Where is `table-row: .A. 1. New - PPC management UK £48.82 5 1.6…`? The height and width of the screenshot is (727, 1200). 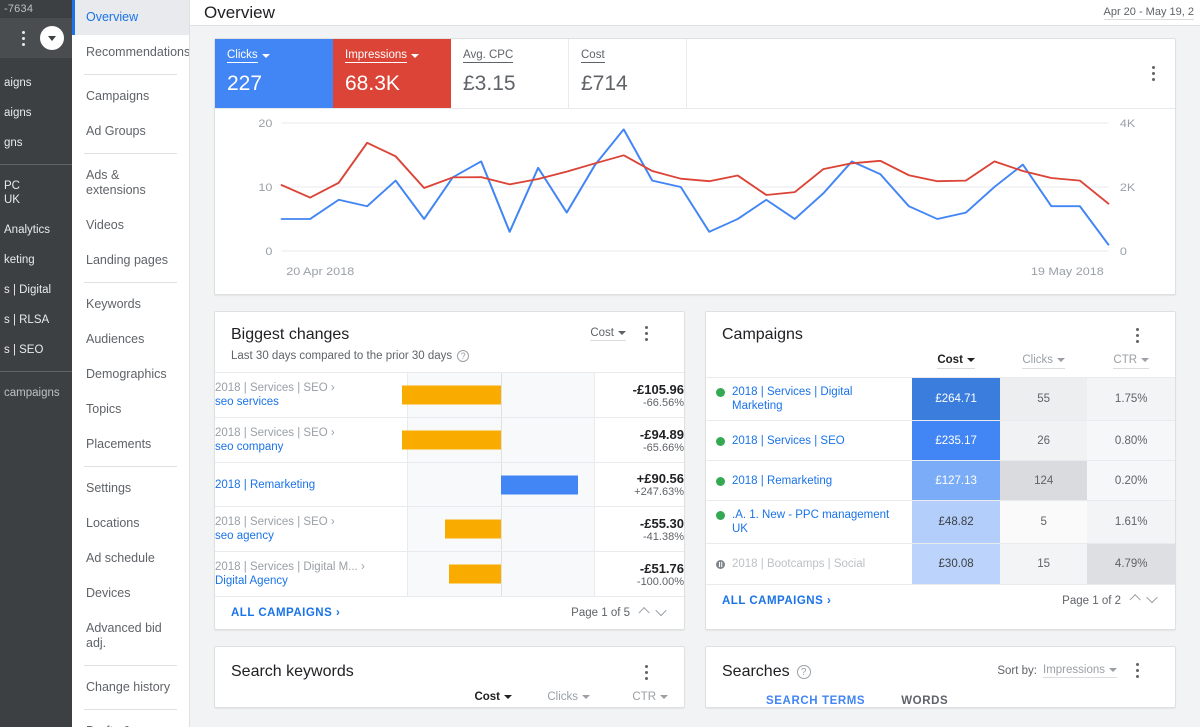 table-row: .A. 1. New - PPC management UK £48.82 5 1.6… is located at coordinates (940, 522).